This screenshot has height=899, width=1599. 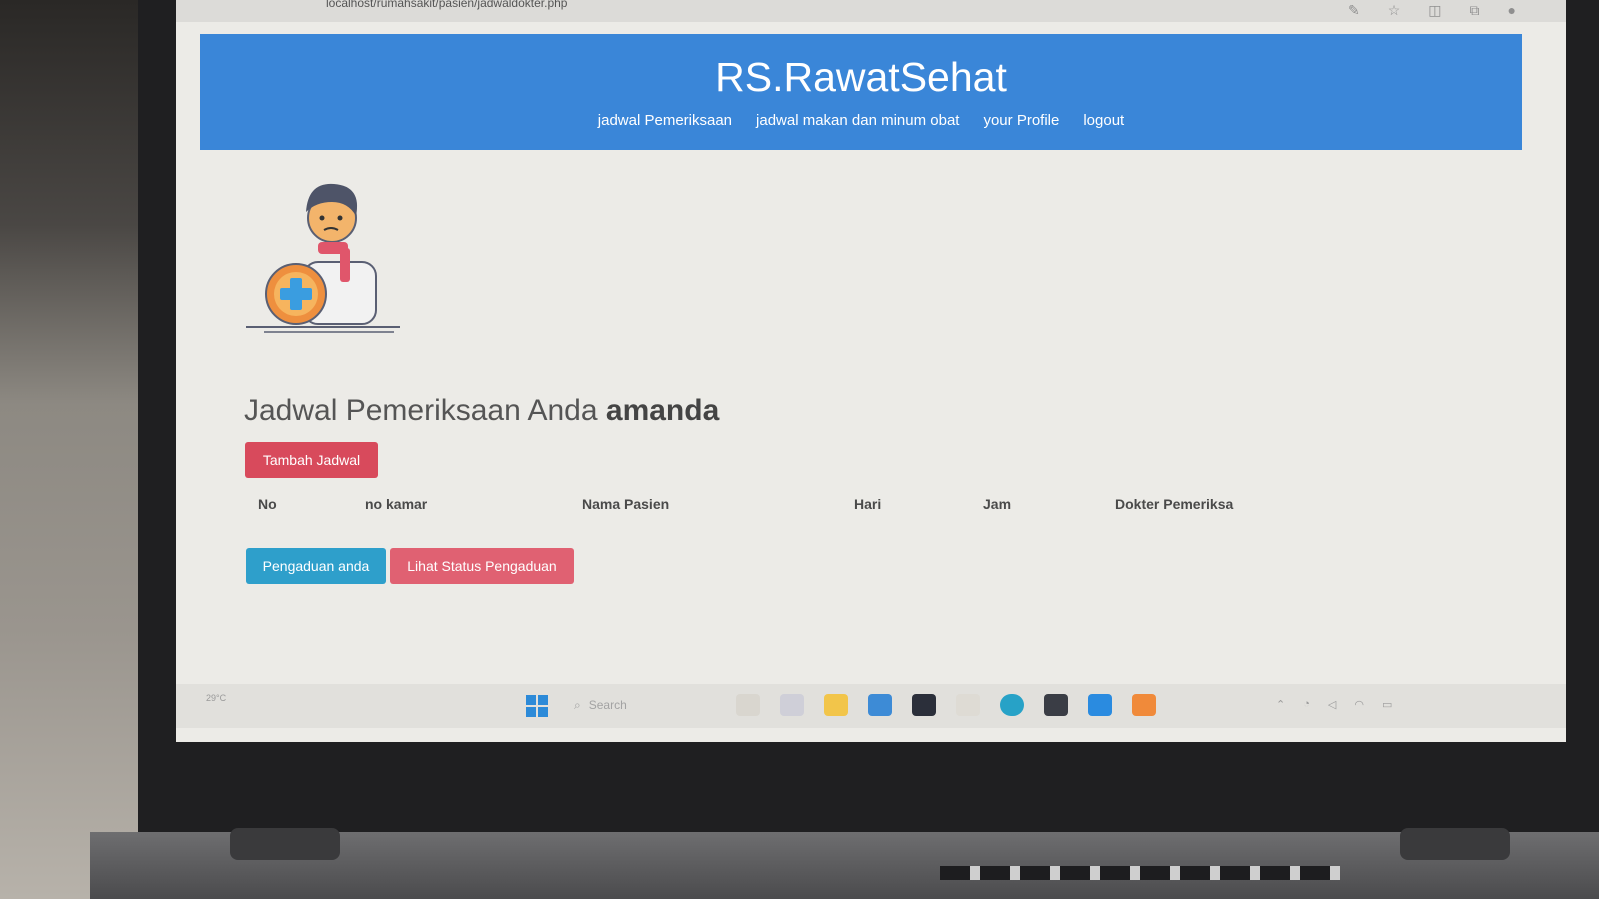 What do you see at coordinates (421, 410) in the screenshot?
I see `page-heading-text: Jadwal Pemeriksaan Anda` at bounding box center [421, 410].